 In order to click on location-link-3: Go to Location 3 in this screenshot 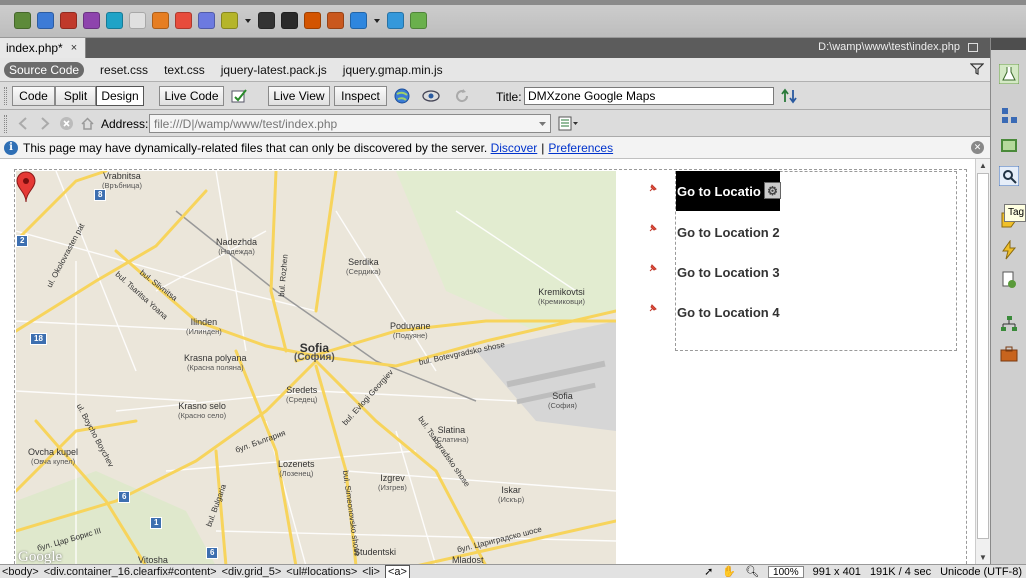, I will do `click(728, 272)`.